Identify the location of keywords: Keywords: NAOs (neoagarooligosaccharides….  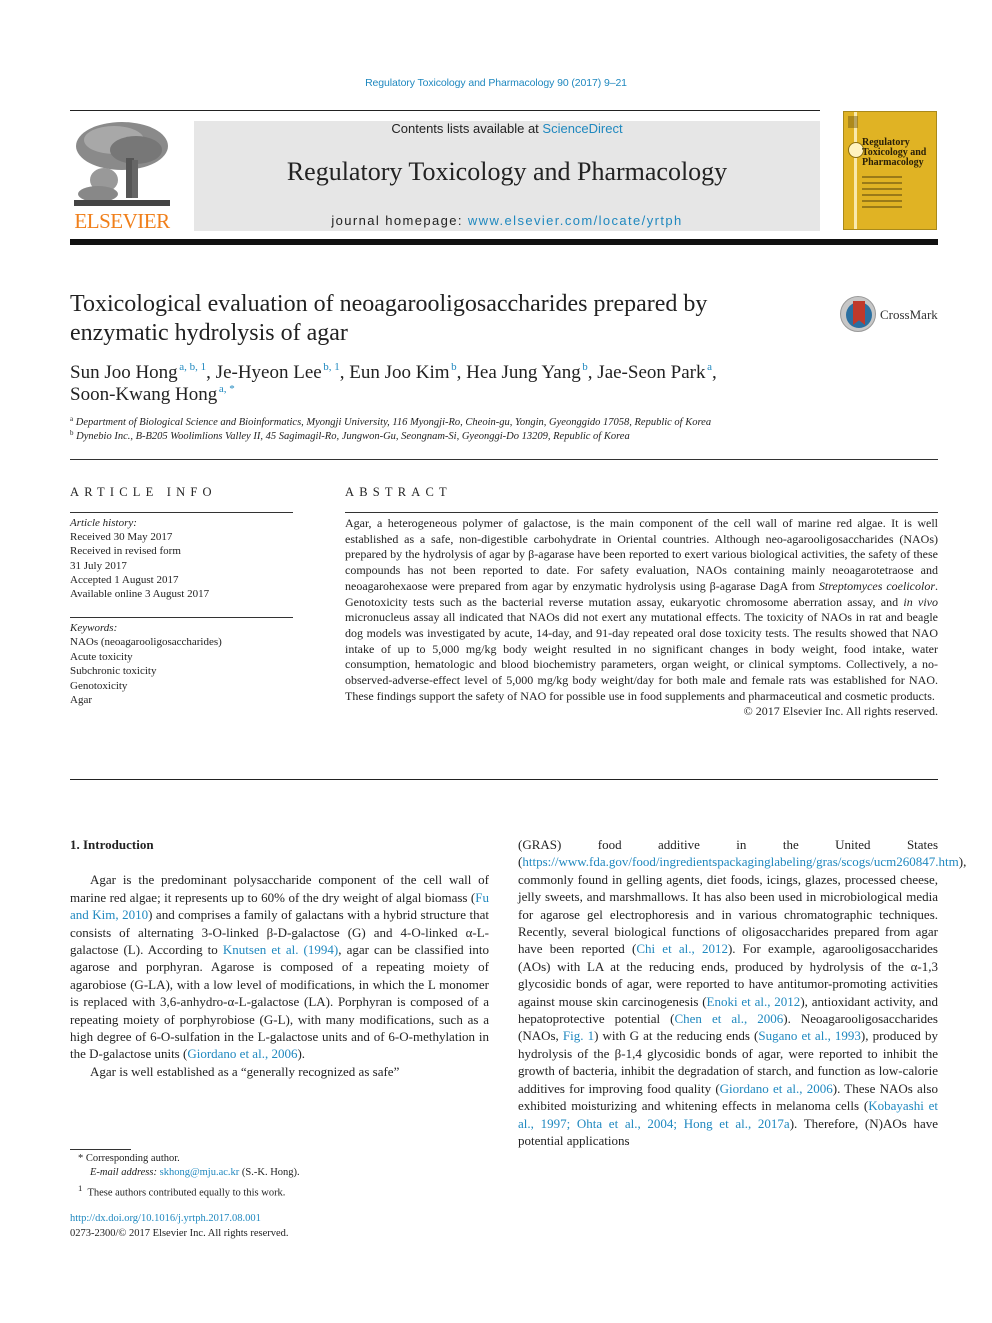
(181, 664).